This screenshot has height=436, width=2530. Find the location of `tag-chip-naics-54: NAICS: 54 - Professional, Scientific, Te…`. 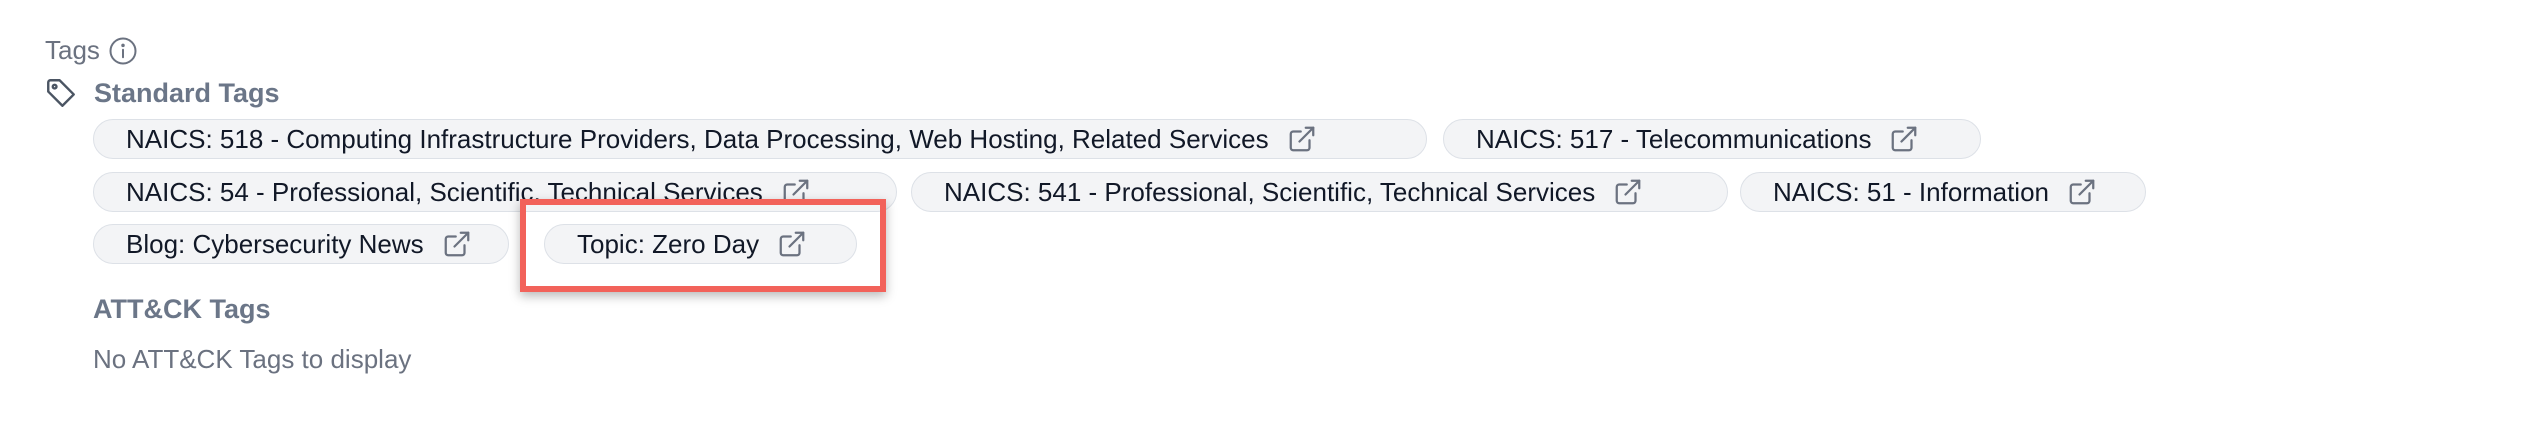

tag-chip-naics-54: NAICS: 54 - Professional, Scientific, Te… is located at coordinates (495, 192).